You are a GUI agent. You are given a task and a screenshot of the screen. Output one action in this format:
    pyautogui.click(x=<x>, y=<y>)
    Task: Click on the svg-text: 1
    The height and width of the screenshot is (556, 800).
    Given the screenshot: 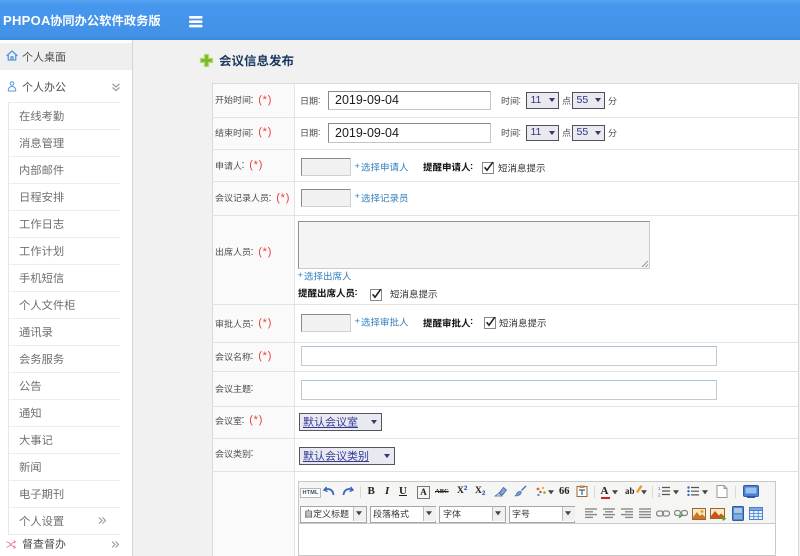 What is the action you would take?
    pyautogui.click(x=659, y=488)
    